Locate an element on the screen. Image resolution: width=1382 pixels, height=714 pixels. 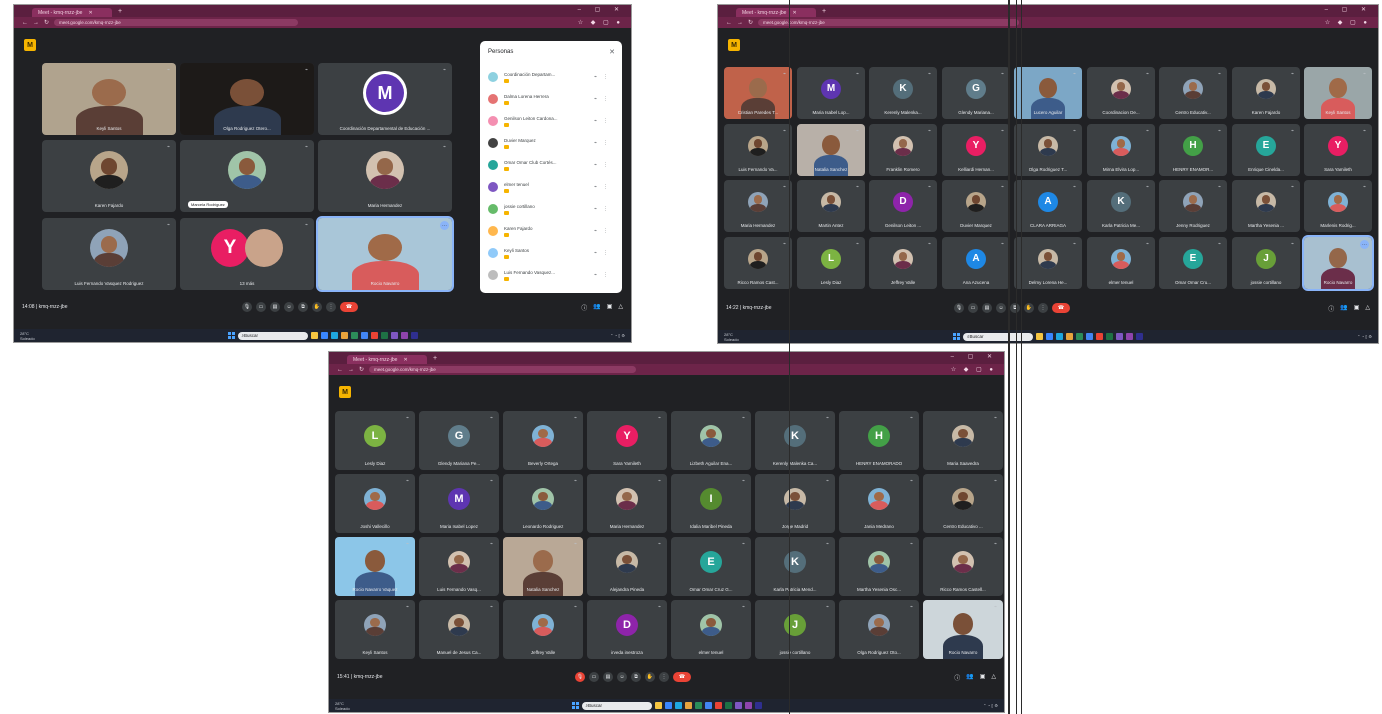
app-icon is located at coordinates (414, 335).